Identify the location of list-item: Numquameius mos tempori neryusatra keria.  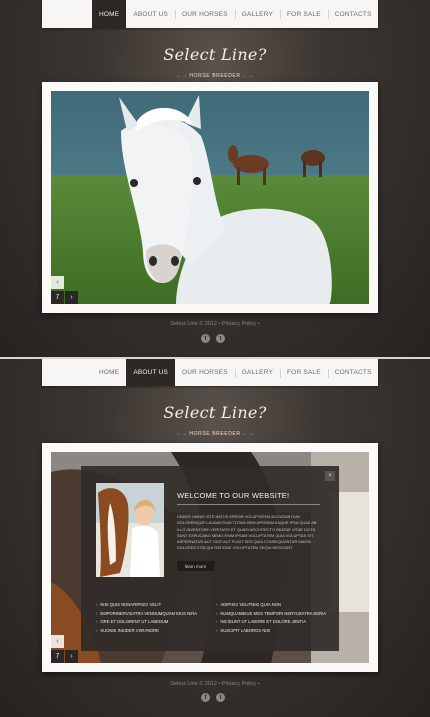
(275, 614).